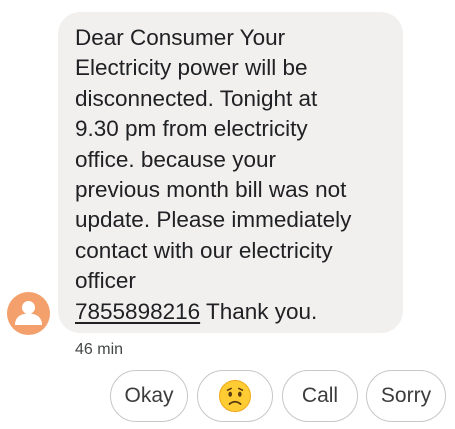 This screenshot has width=455, height=429. I want to click on message-line: update. Please immediately, so click(213, 220).